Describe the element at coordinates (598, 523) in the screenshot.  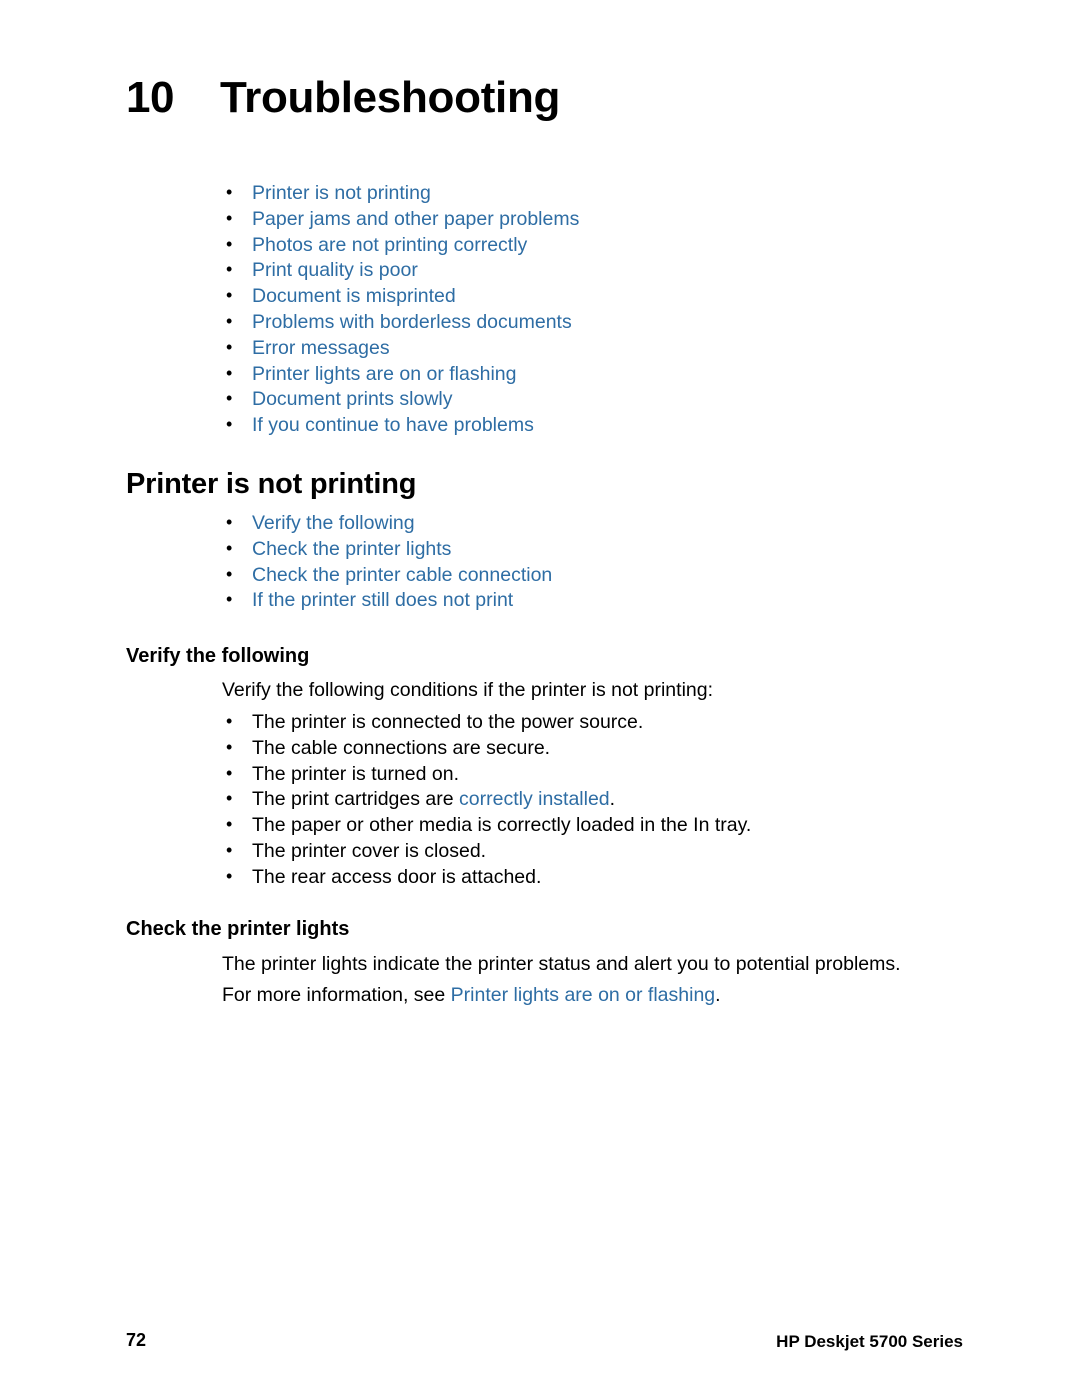
I see `section-link-verify-the-following: Verify the following` at that location.